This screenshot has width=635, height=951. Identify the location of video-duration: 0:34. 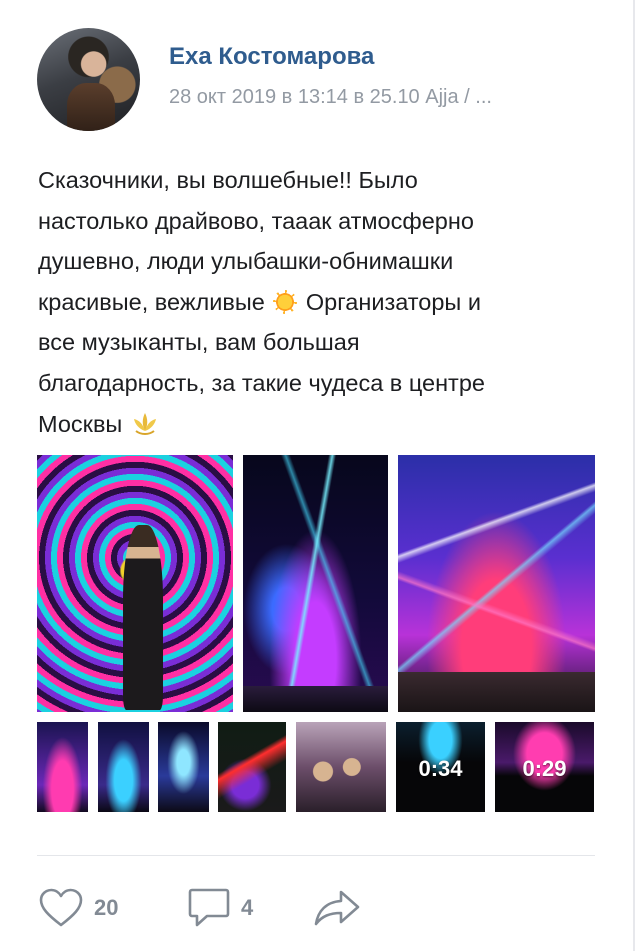
(440, 768).